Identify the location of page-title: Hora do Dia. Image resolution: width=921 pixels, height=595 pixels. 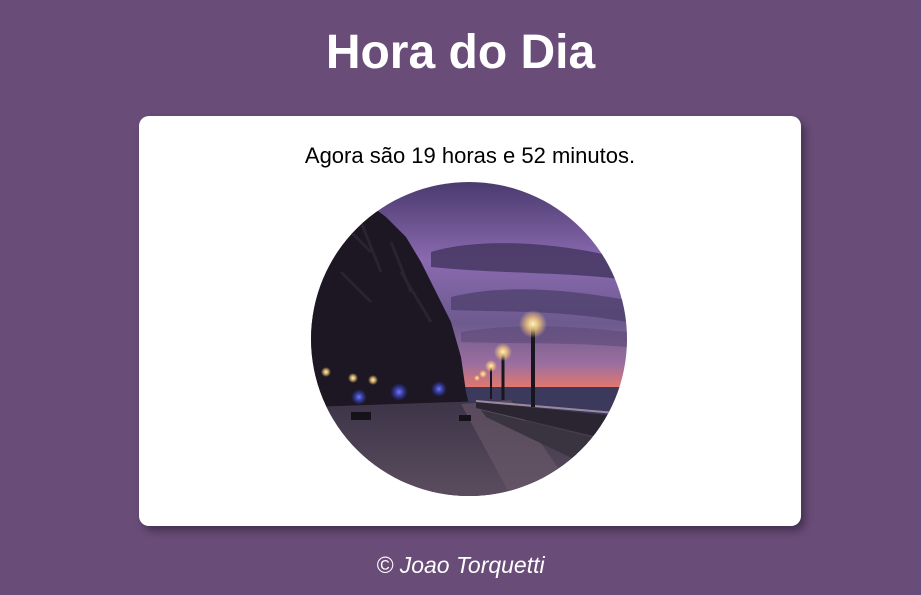
(460, 52).